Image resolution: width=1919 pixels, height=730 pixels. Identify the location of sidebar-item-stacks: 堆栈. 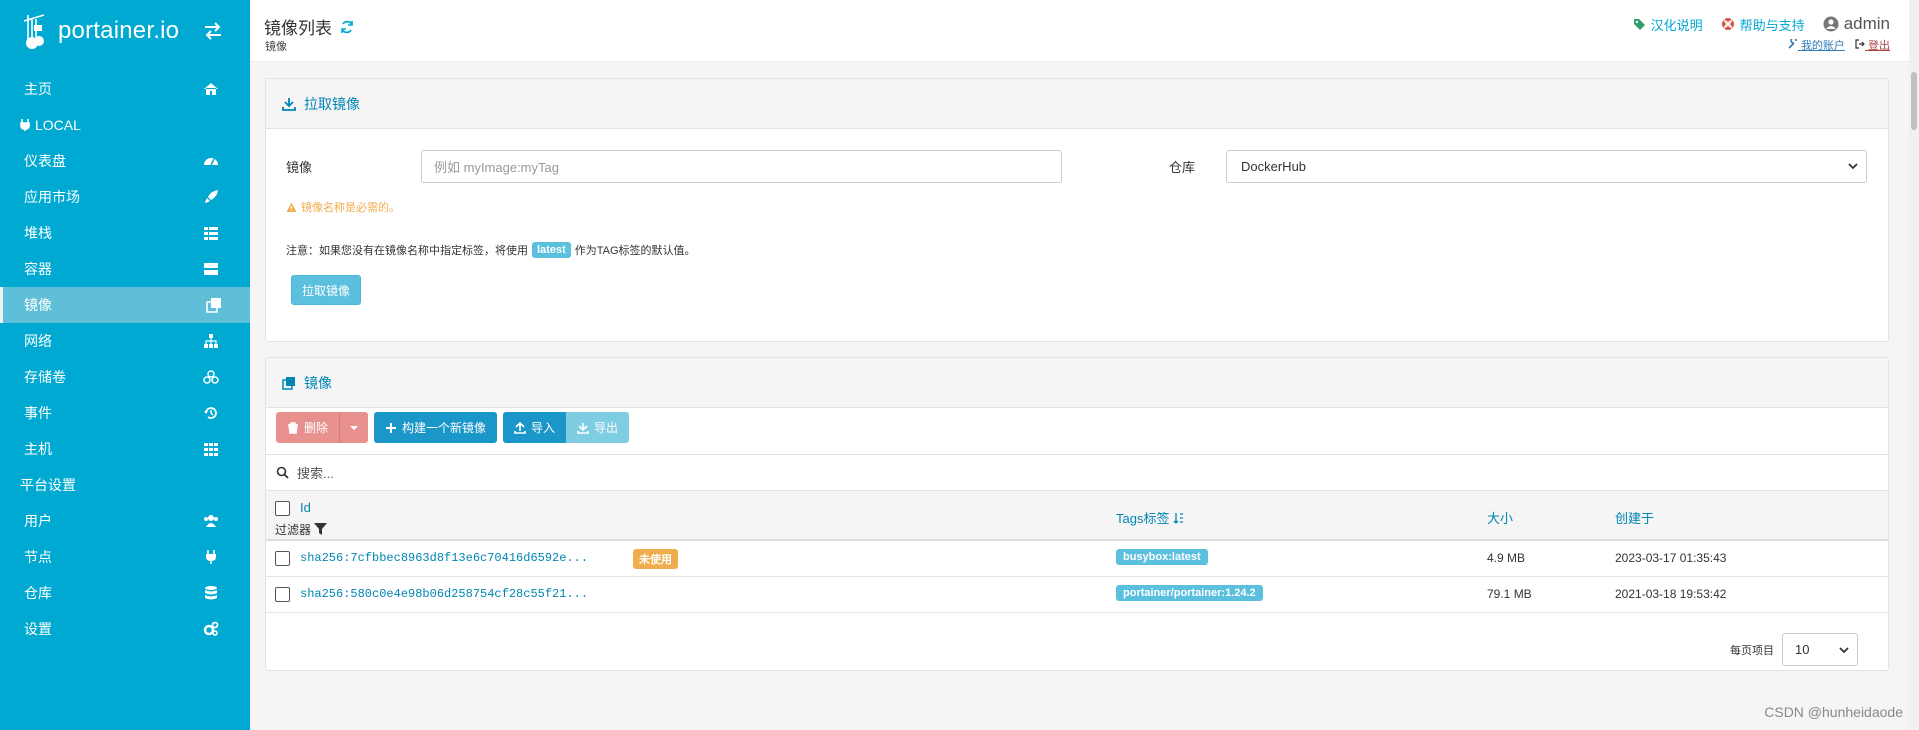
(125, 233).